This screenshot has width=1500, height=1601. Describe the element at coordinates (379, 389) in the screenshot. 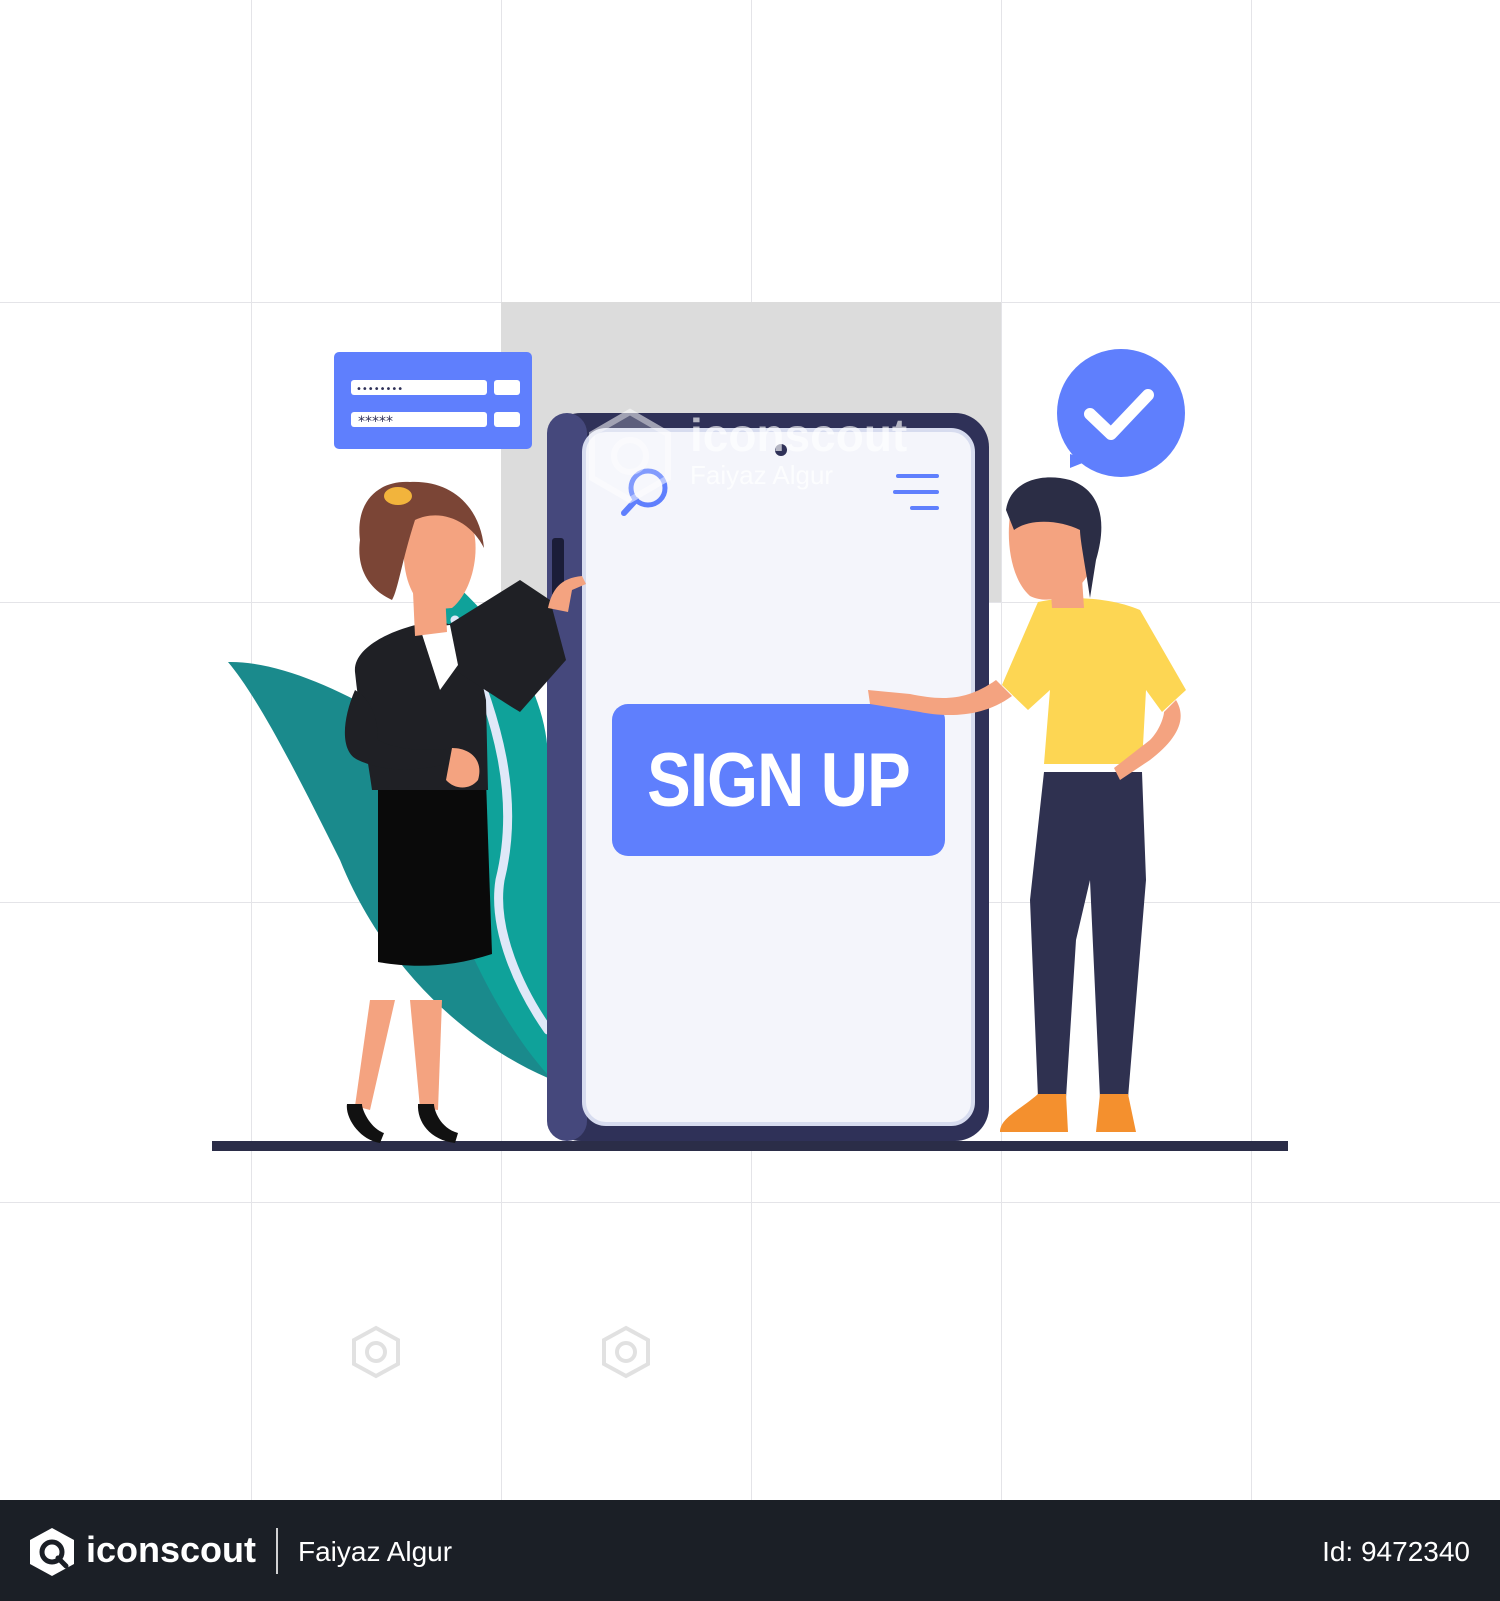

I see `password-dots-text: ••••••••` at that location.